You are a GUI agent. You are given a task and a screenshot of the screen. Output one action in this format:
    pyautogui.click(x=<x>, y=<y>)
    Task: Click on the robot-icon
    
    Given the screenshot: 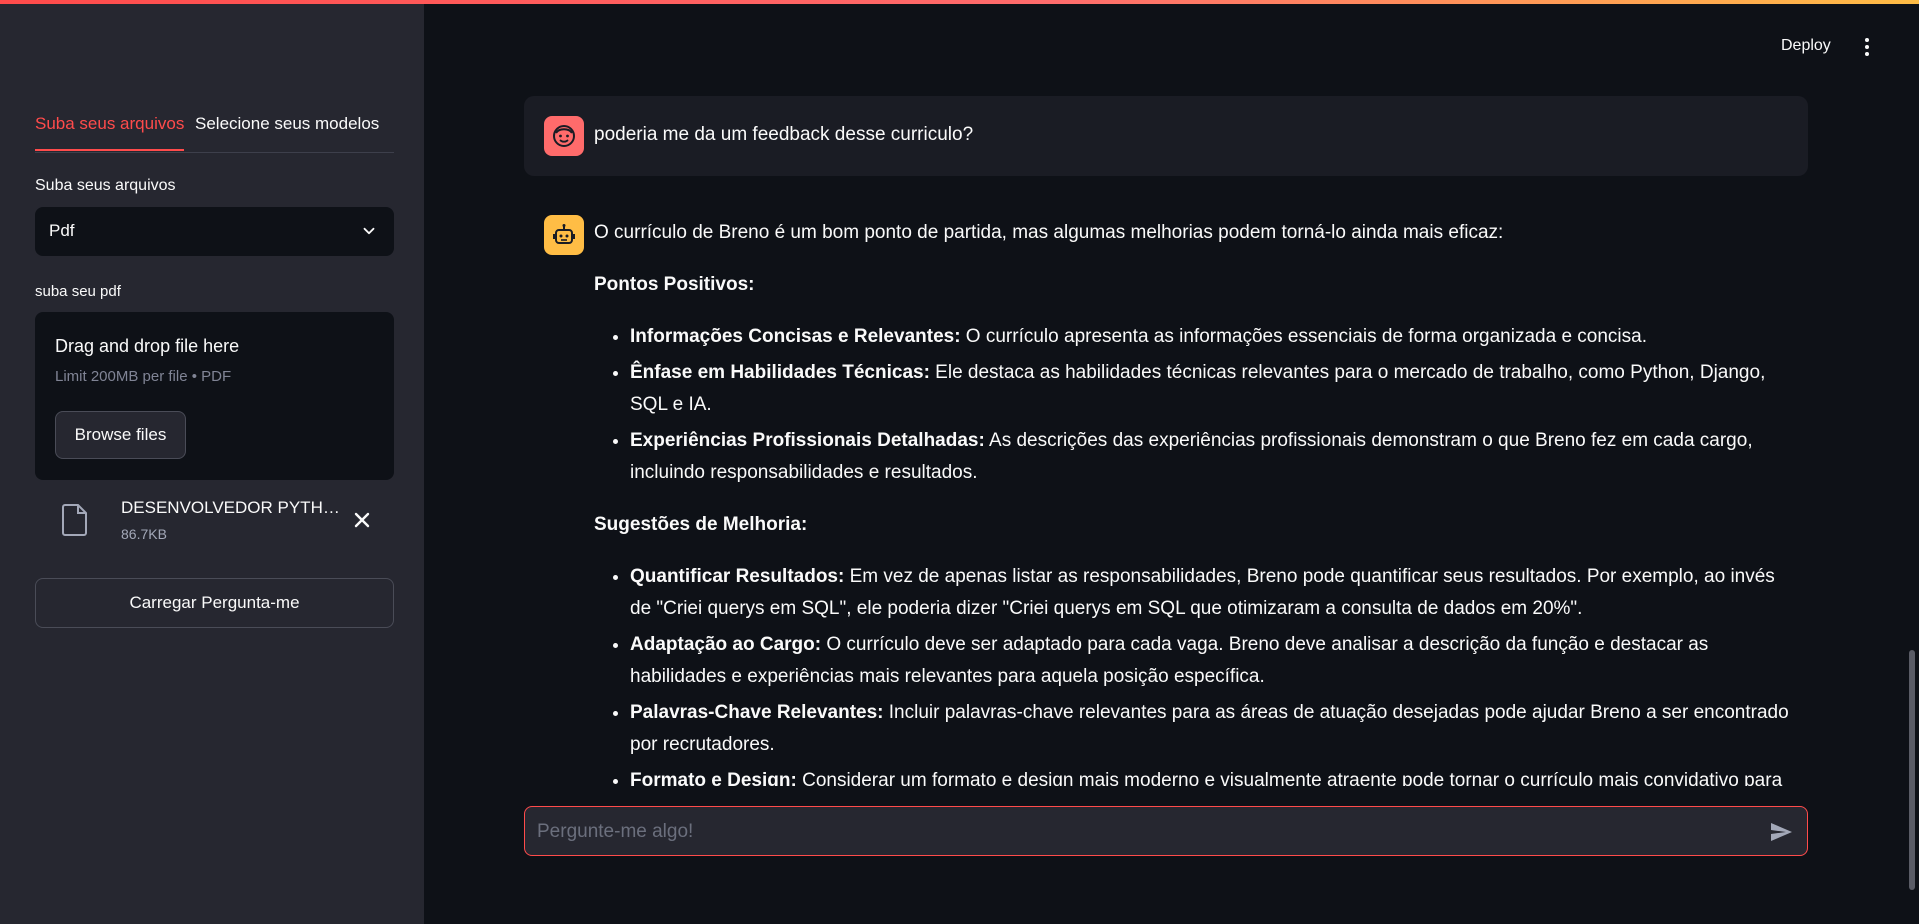 What is the action you would take?
    pyautogui.click(x=564, y=234)
    